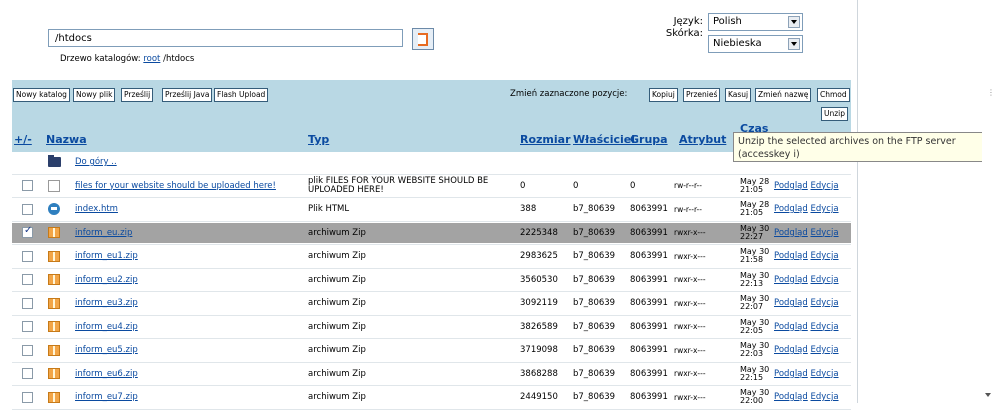 Image resolution: width=994 pixels, height=410 pixels. Describe the element at coordinates (755, 44) in the screenshot. I see `skin-select: Niebieska` at that location.